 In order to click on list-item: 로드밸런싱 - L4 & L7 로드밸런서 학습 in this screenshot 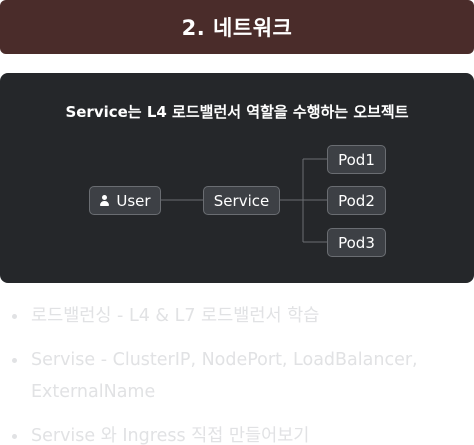, I will do `click(237, 316)`.